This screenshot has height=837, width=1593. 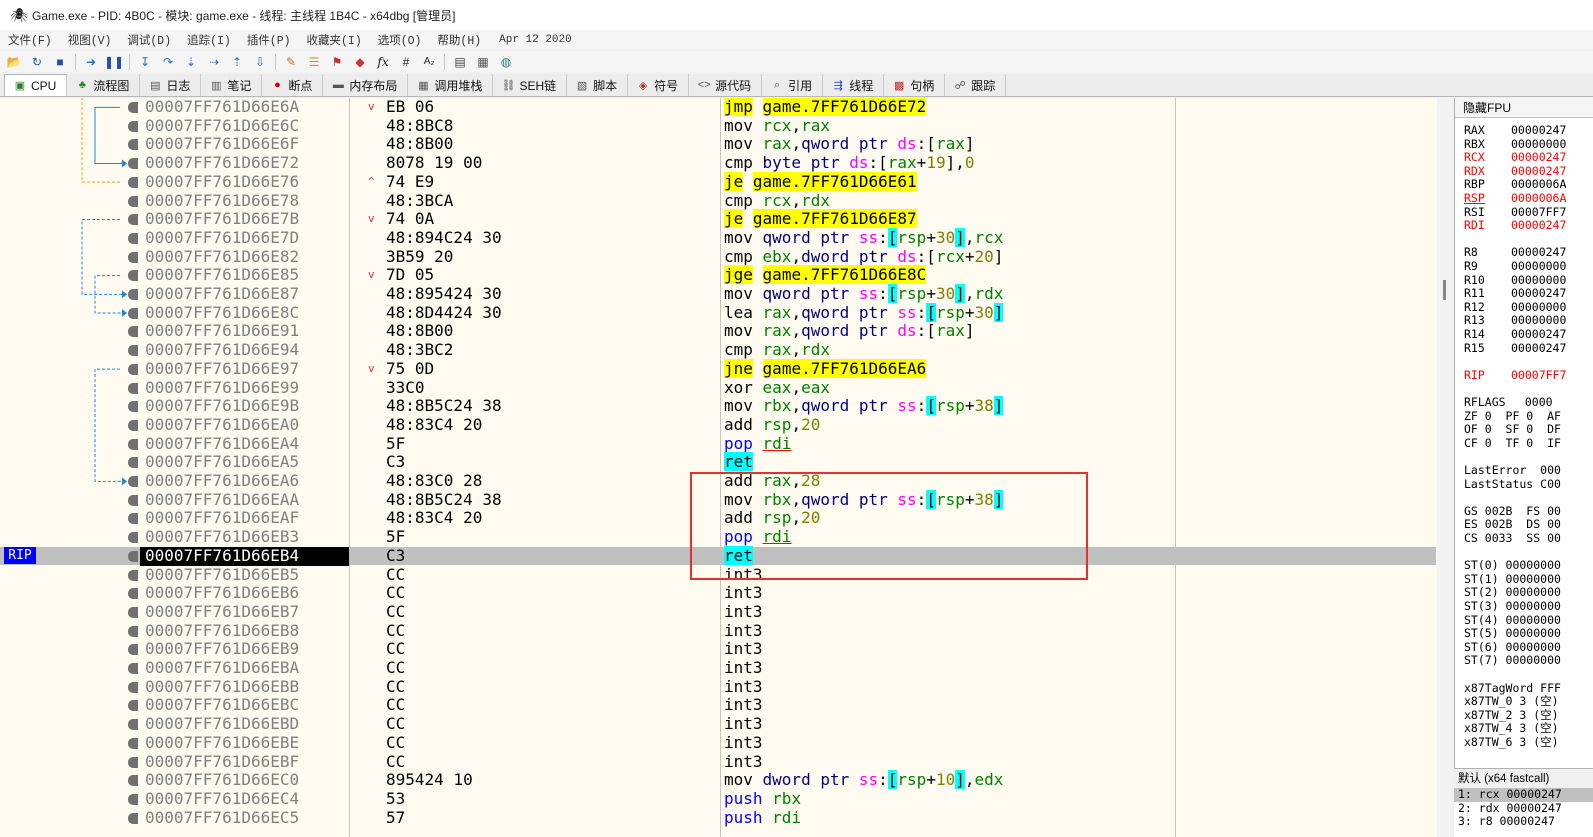 I want to click on register-row: ZF 0 PF 0 AF, so click(x=1512, y=416).